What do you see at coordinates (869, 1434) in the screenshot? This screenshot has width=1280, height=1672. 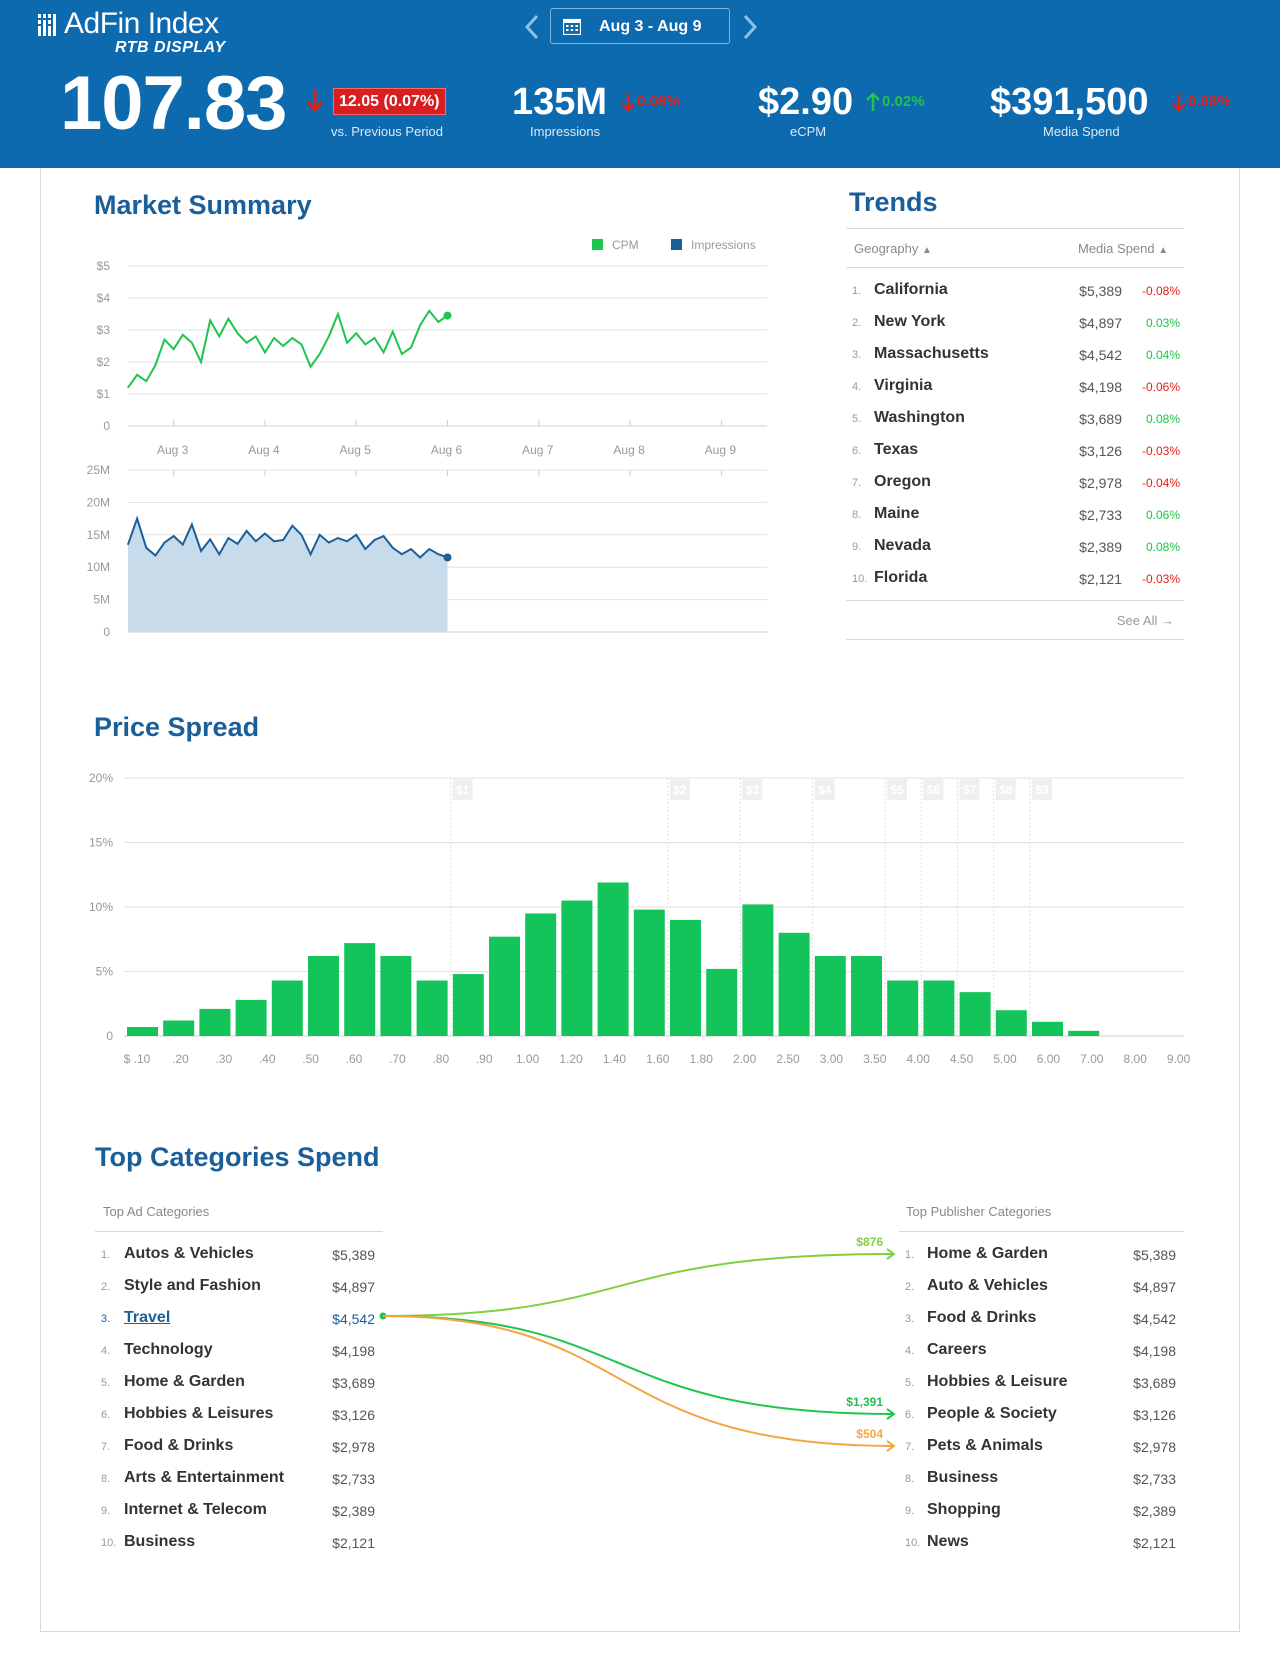 I see `flow-value-label: $504` at bounding box center [869, 1434].